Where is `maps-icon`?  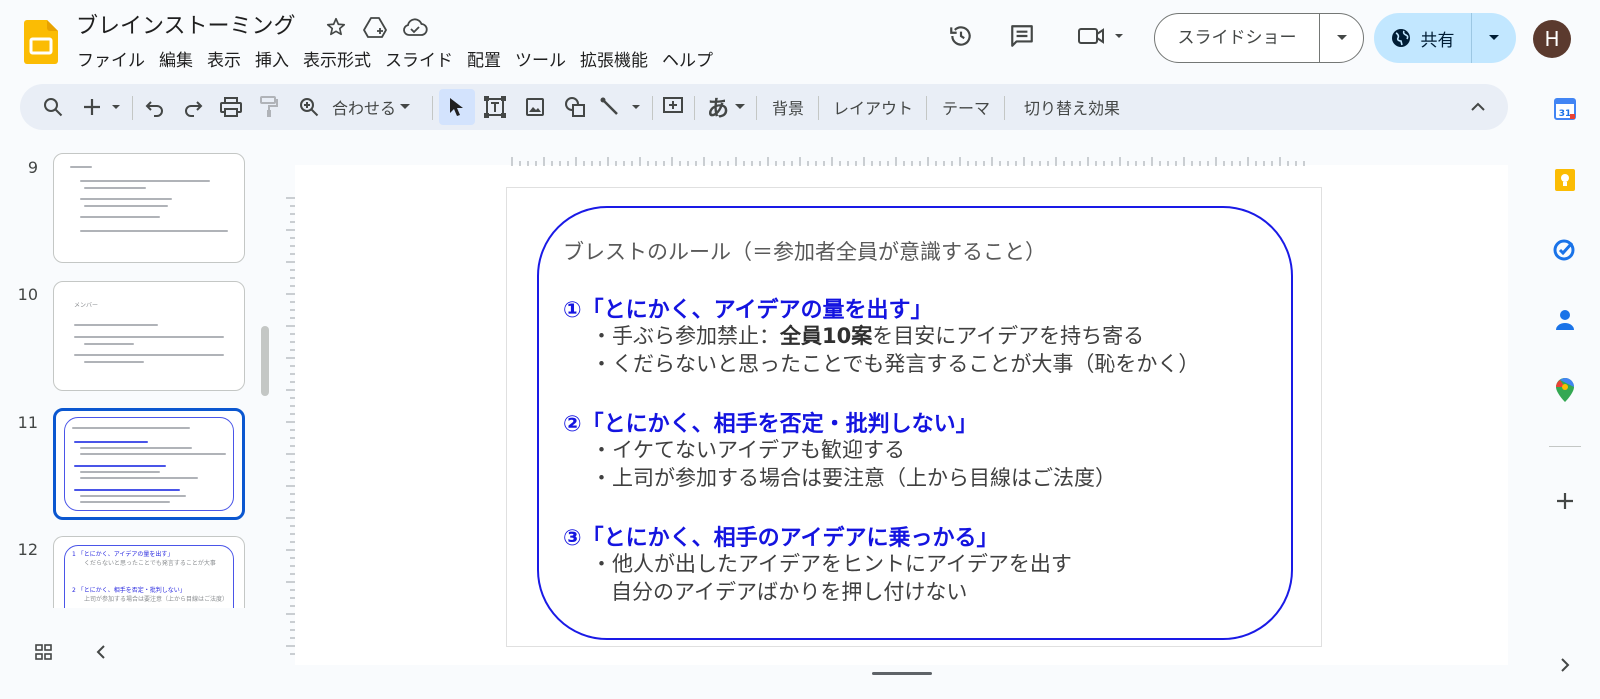 maps-icon is located at coordinates (1565, 390).